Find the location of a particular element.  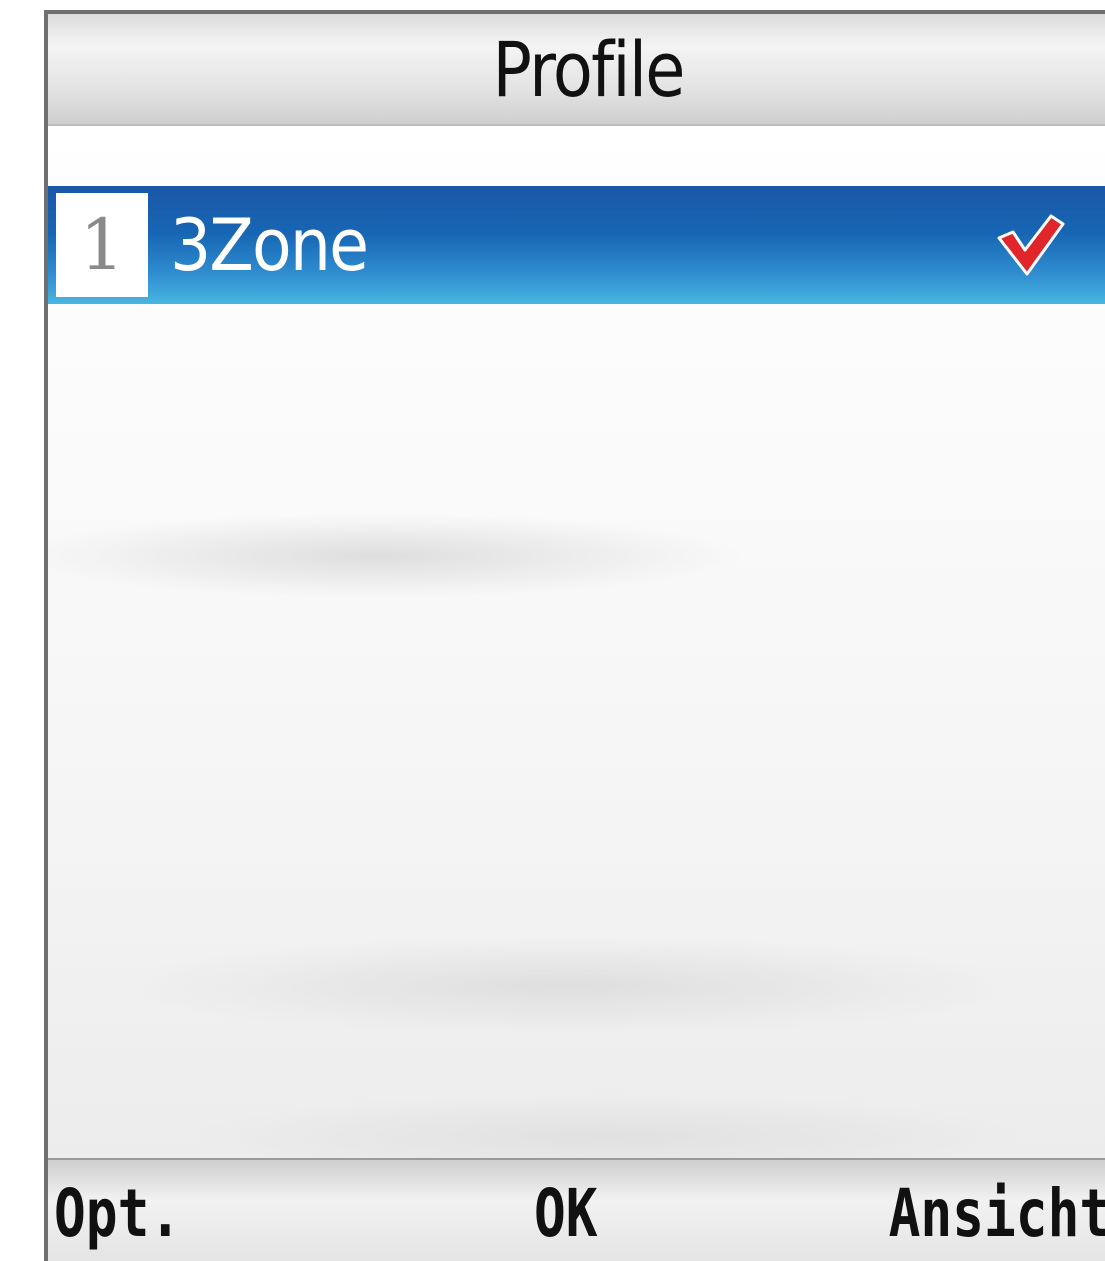

checkmark-icon is located at coordinates (1031, 245).